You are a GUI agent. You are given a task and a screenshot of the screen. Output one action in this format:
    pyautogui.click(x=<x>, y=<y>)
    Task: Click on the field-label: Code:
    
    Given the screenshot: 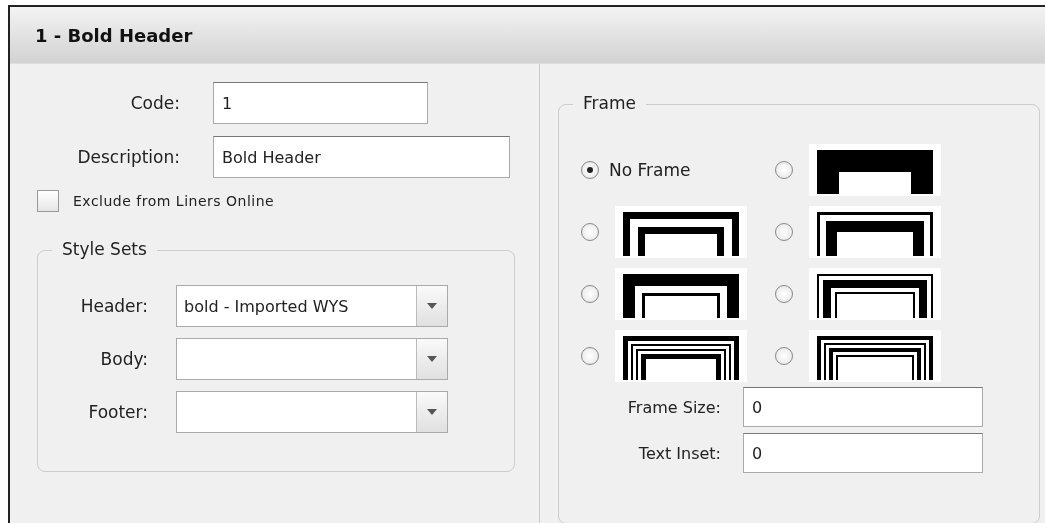 What is the action you would take?
    pyautogui.click(x=155, y=103)
    